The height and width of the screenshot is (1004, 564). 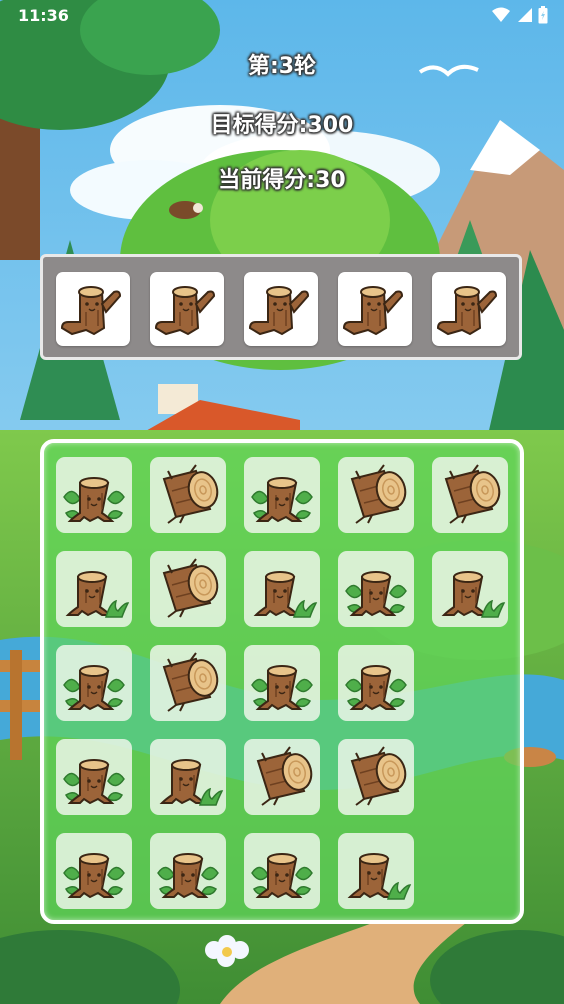 I want to click on battery-icon, so click(x=543, y=15).